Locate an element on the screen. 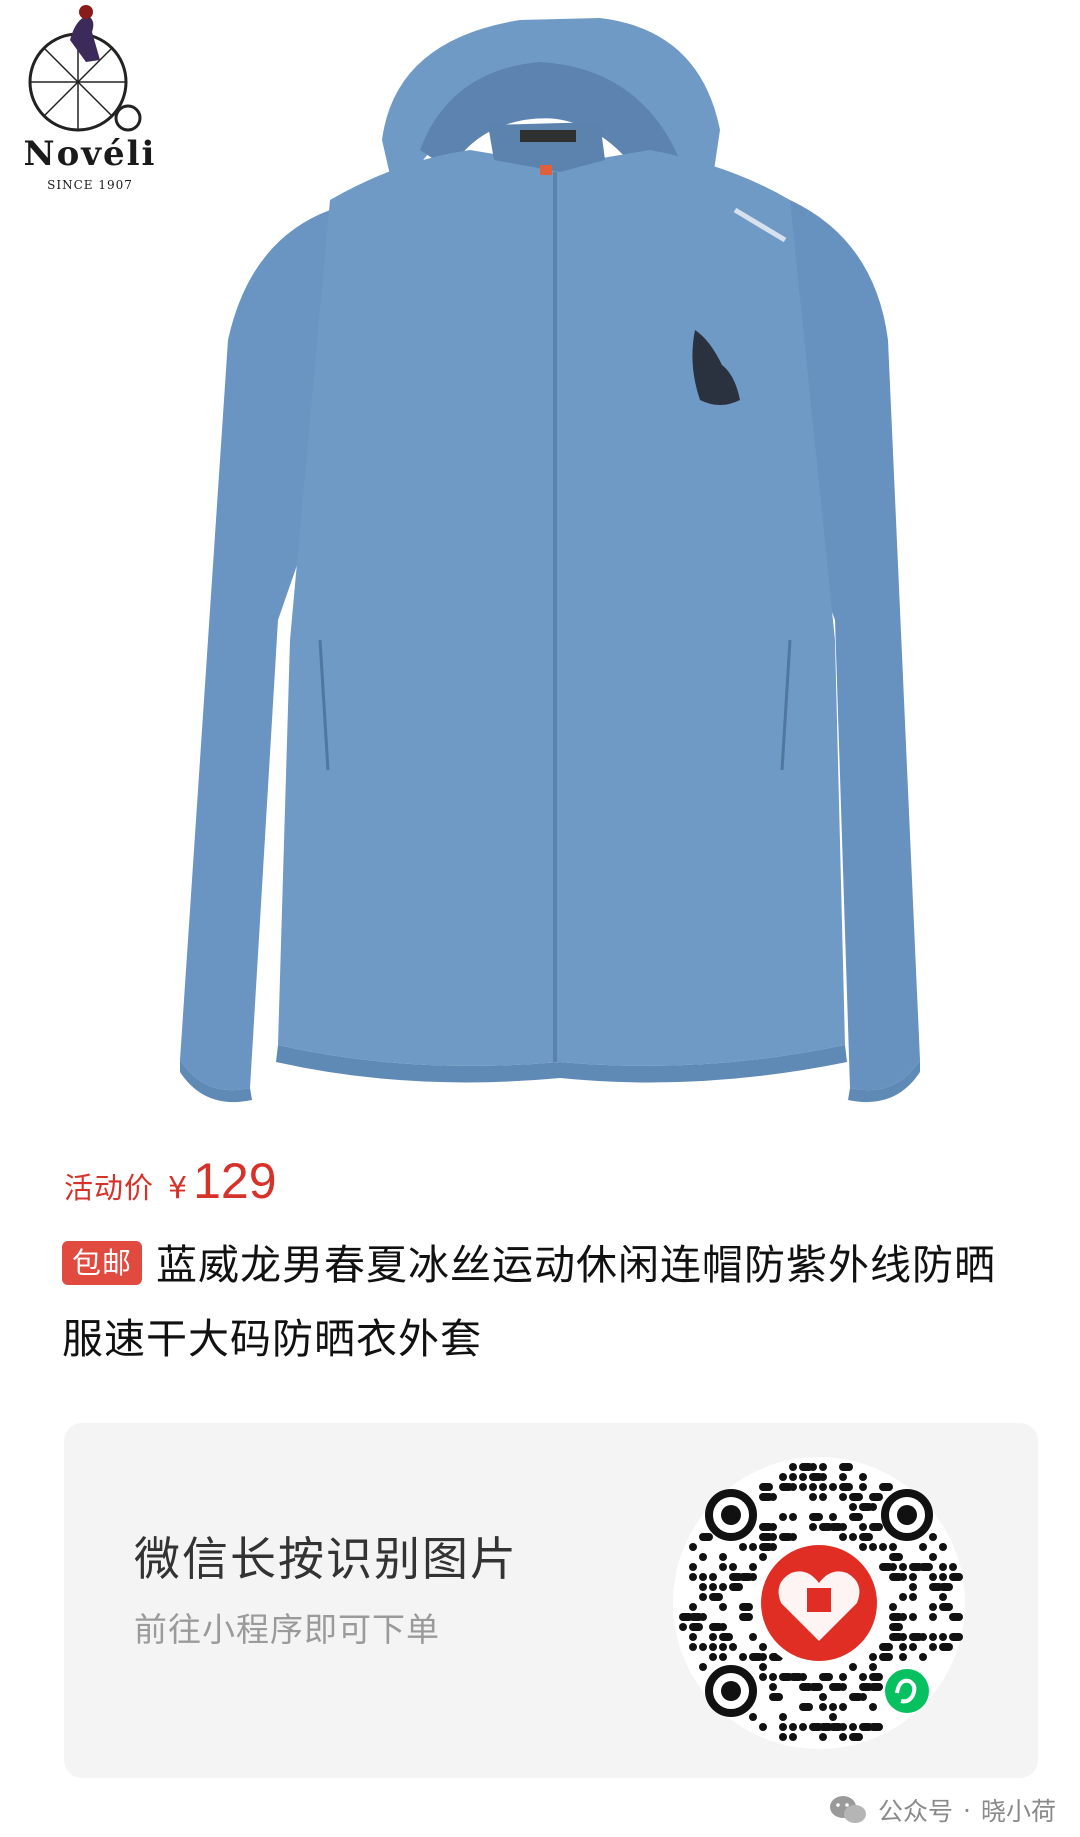 This screenshot has height=1837, width=1080. pinduoduo-qr-code-icon is located at coordinates (819, 1603).